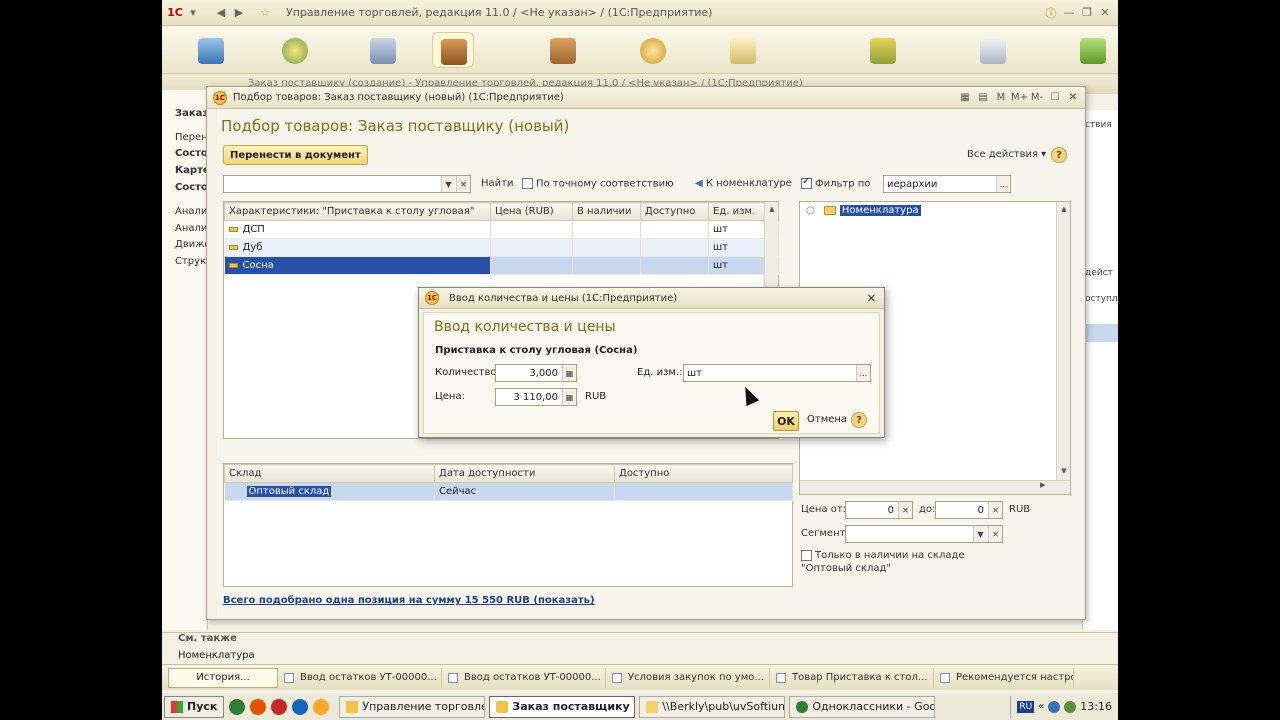 The height and width of the screenshot is (720, 1280). Describe the element at coordinates (835, 183) in the screenshot. I see `filter-checkbox: Фильтр по` at that location.